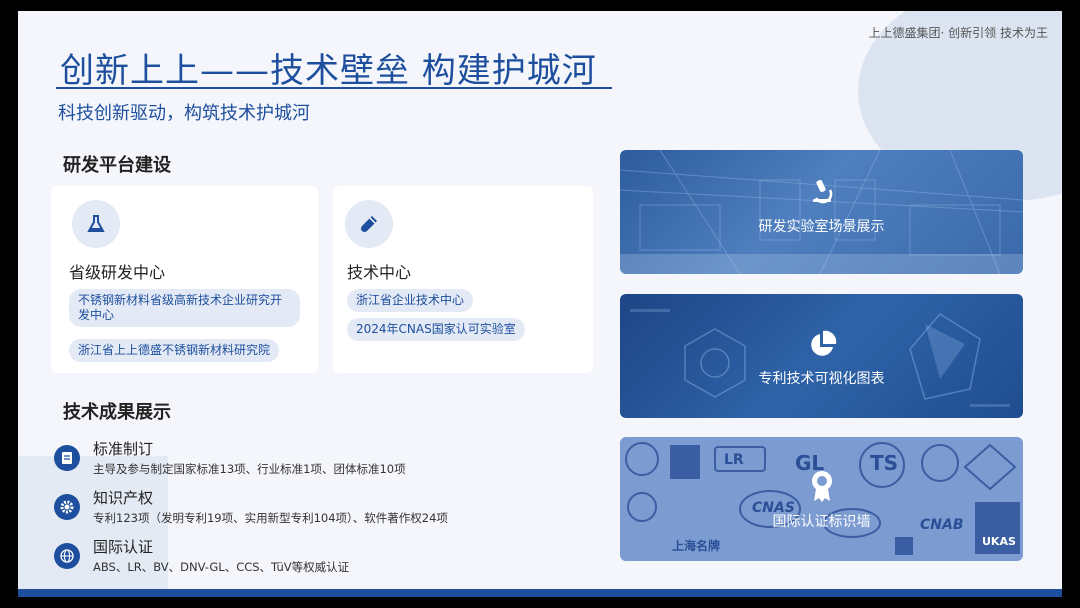 This screenshot has height=608, width=1080. I want to click on panel-label: 专利技术可视化图表, so click(821, 379).